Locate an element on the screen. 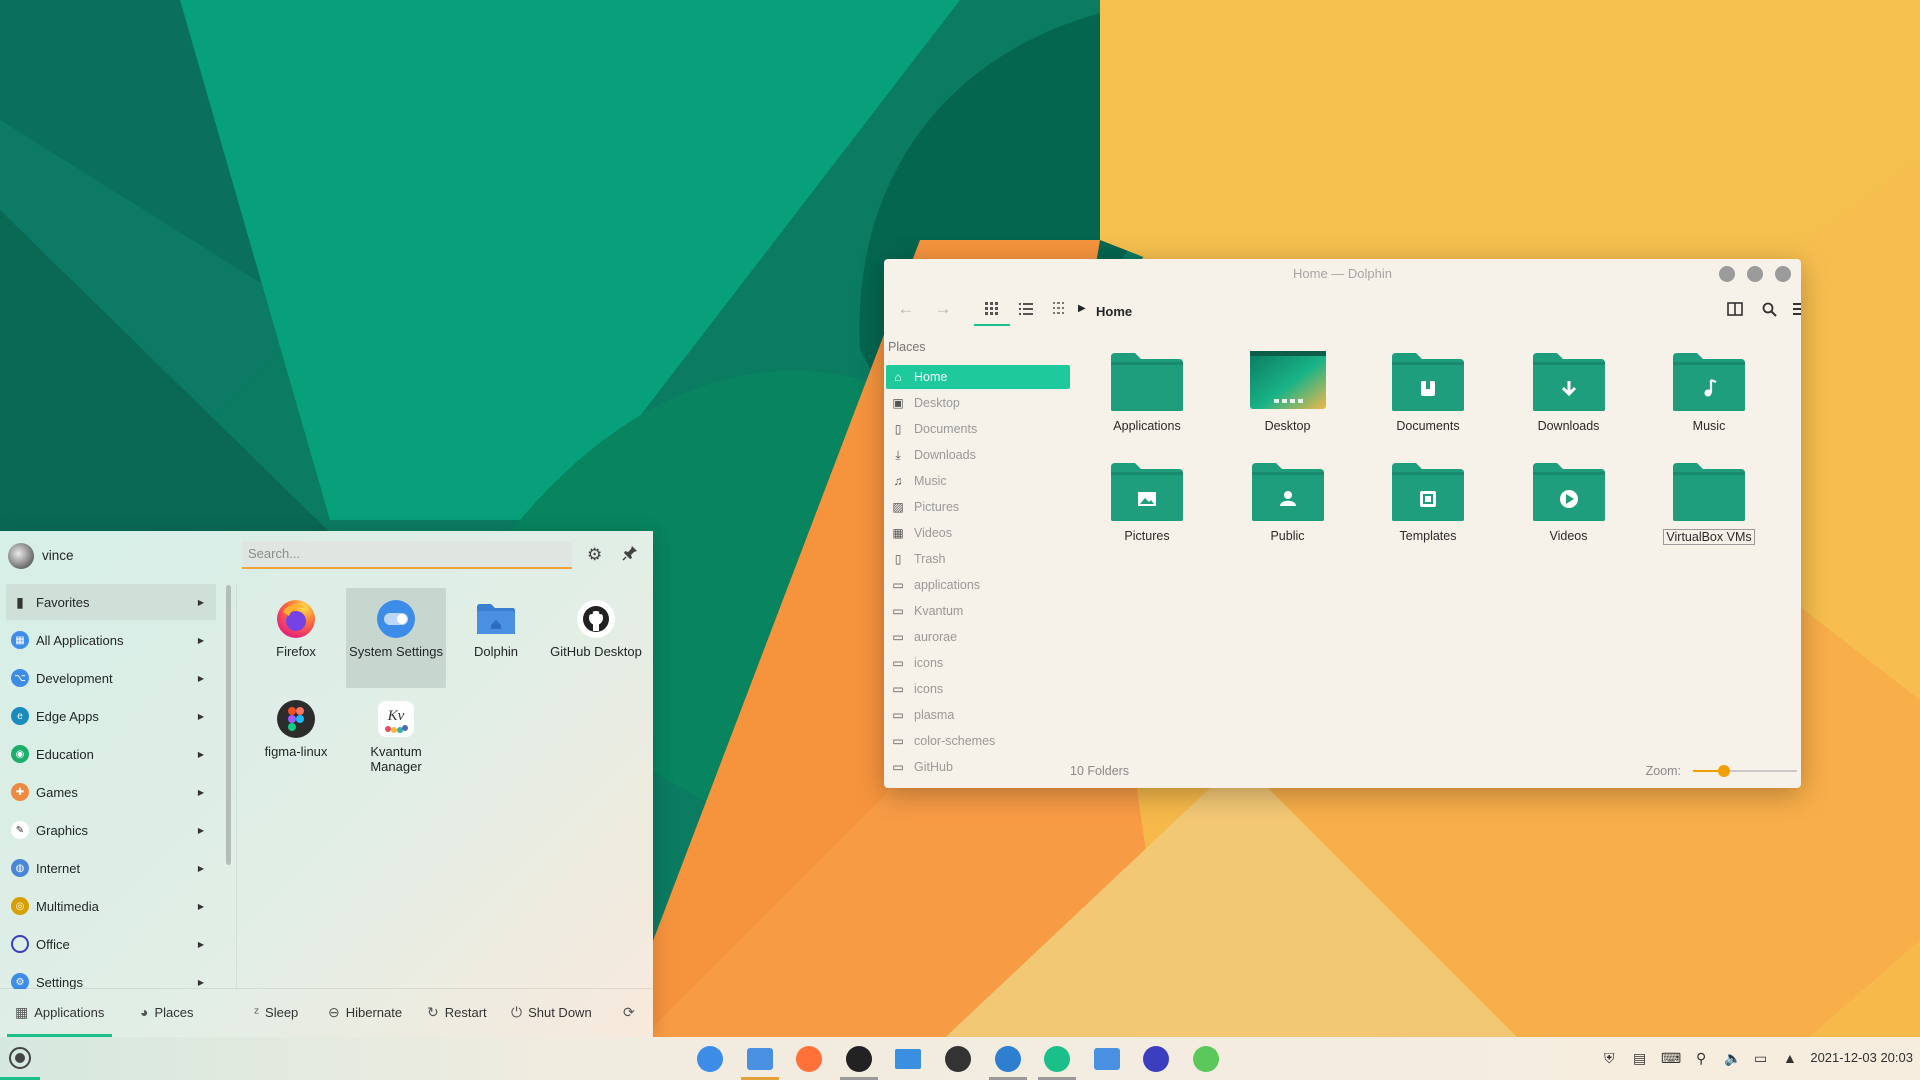 Image resolution: width=1920 pixels, height=1080 pixels. inkscape-task is located at coordinates (958, 1059).